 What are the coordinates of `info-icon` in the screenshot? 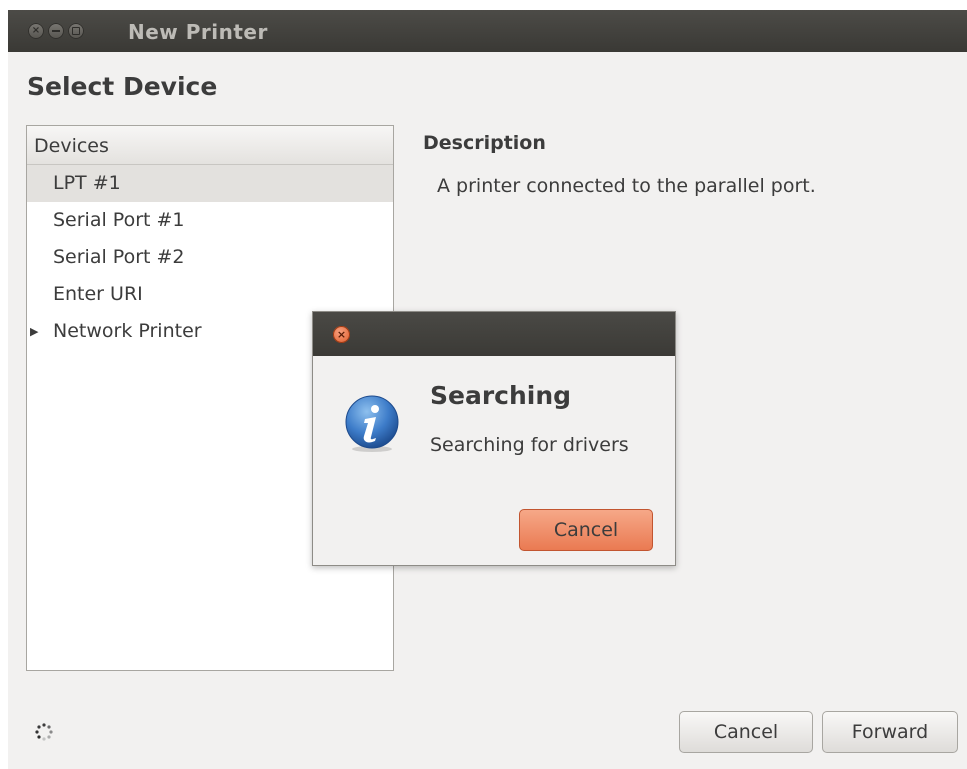 It's located at (372, 423).